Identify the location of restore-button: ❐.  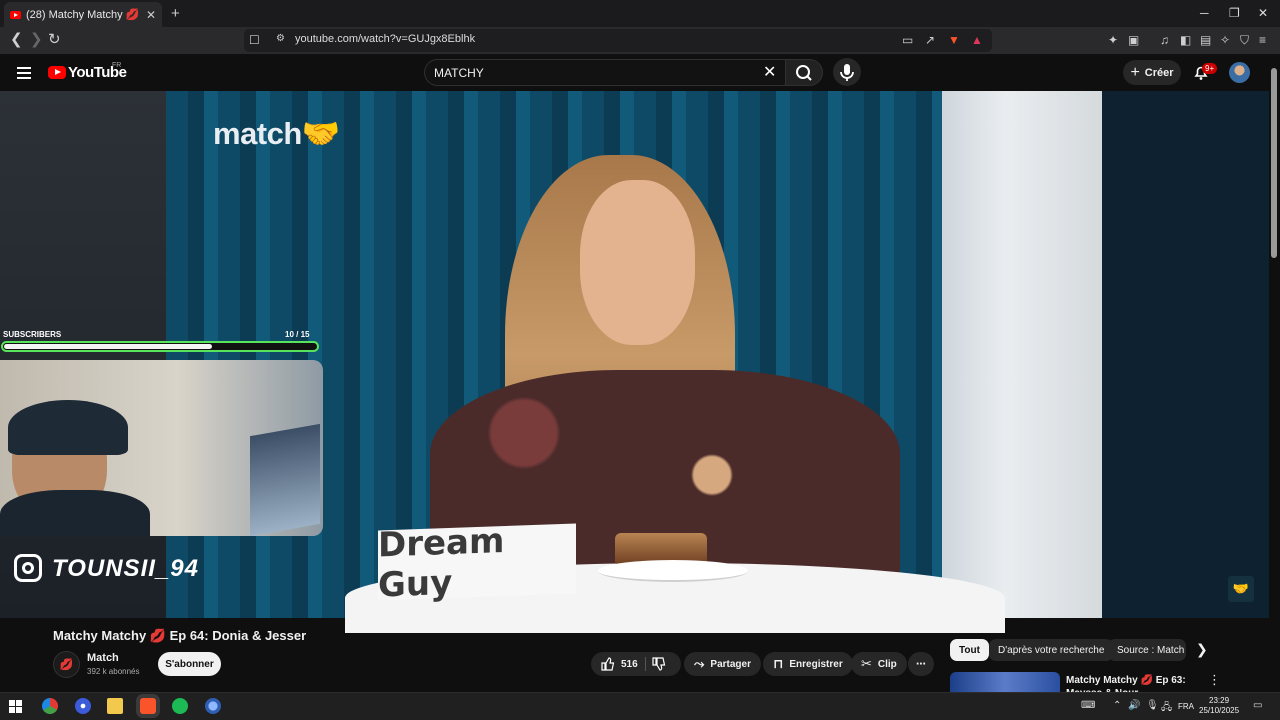
(1234, 13).